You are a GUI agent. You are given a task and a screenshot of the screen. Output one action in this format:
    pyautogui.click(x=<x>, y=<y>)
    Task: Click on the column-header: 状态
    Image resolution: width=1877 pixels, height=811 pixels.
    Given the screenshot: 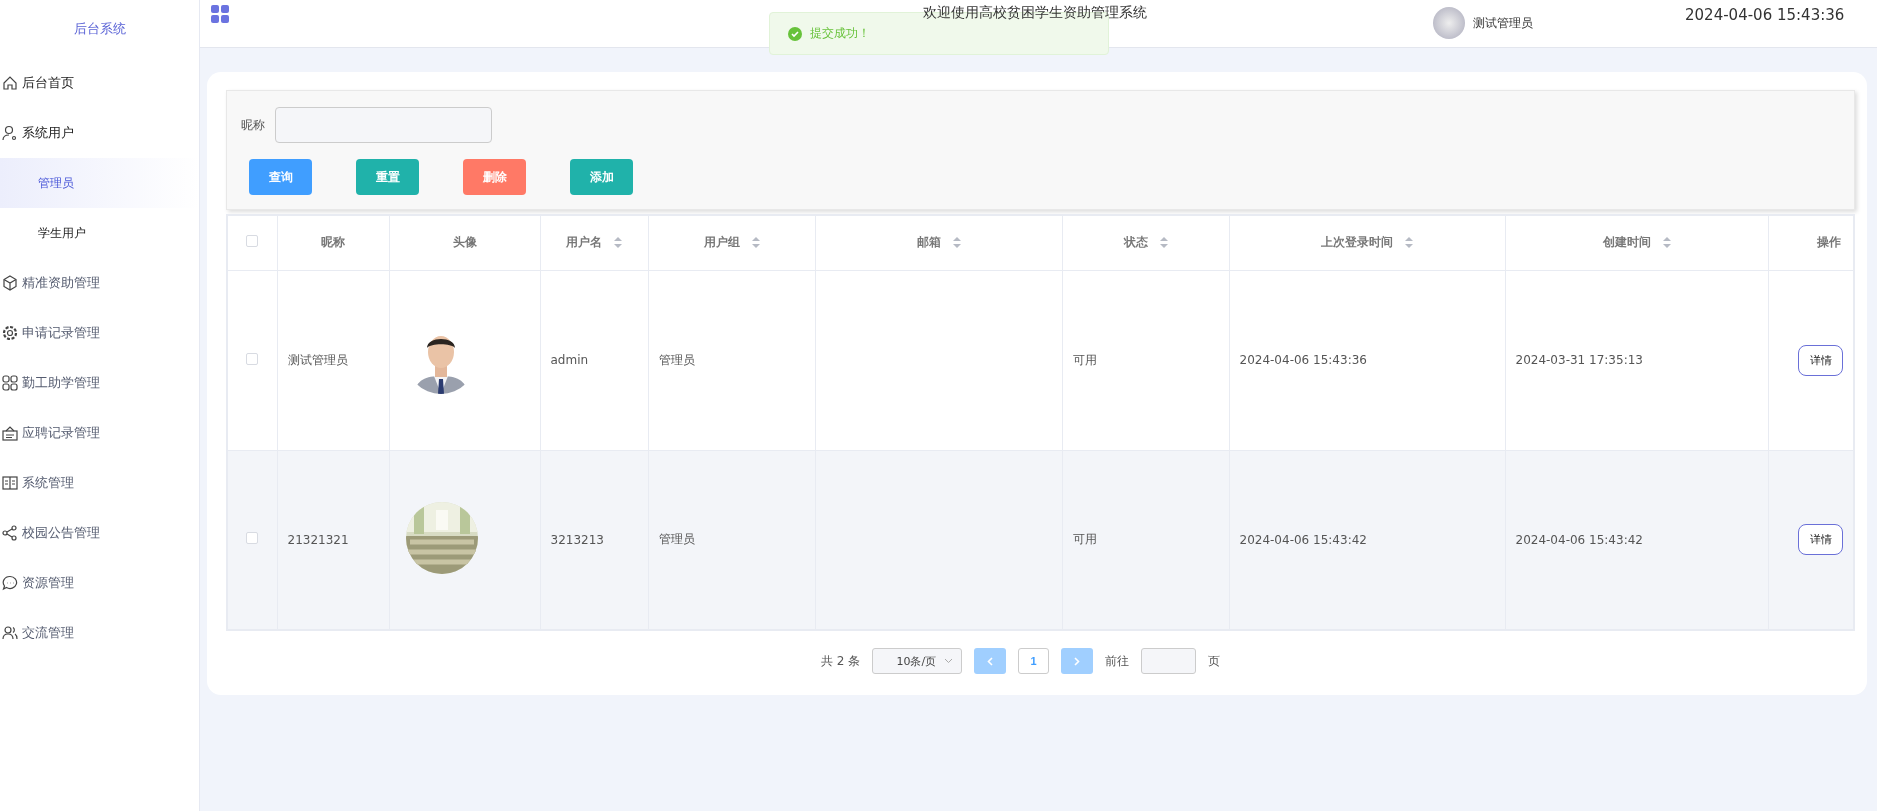 What is the action you would take?
    pyautogui.click(x=1145, y=242)
    